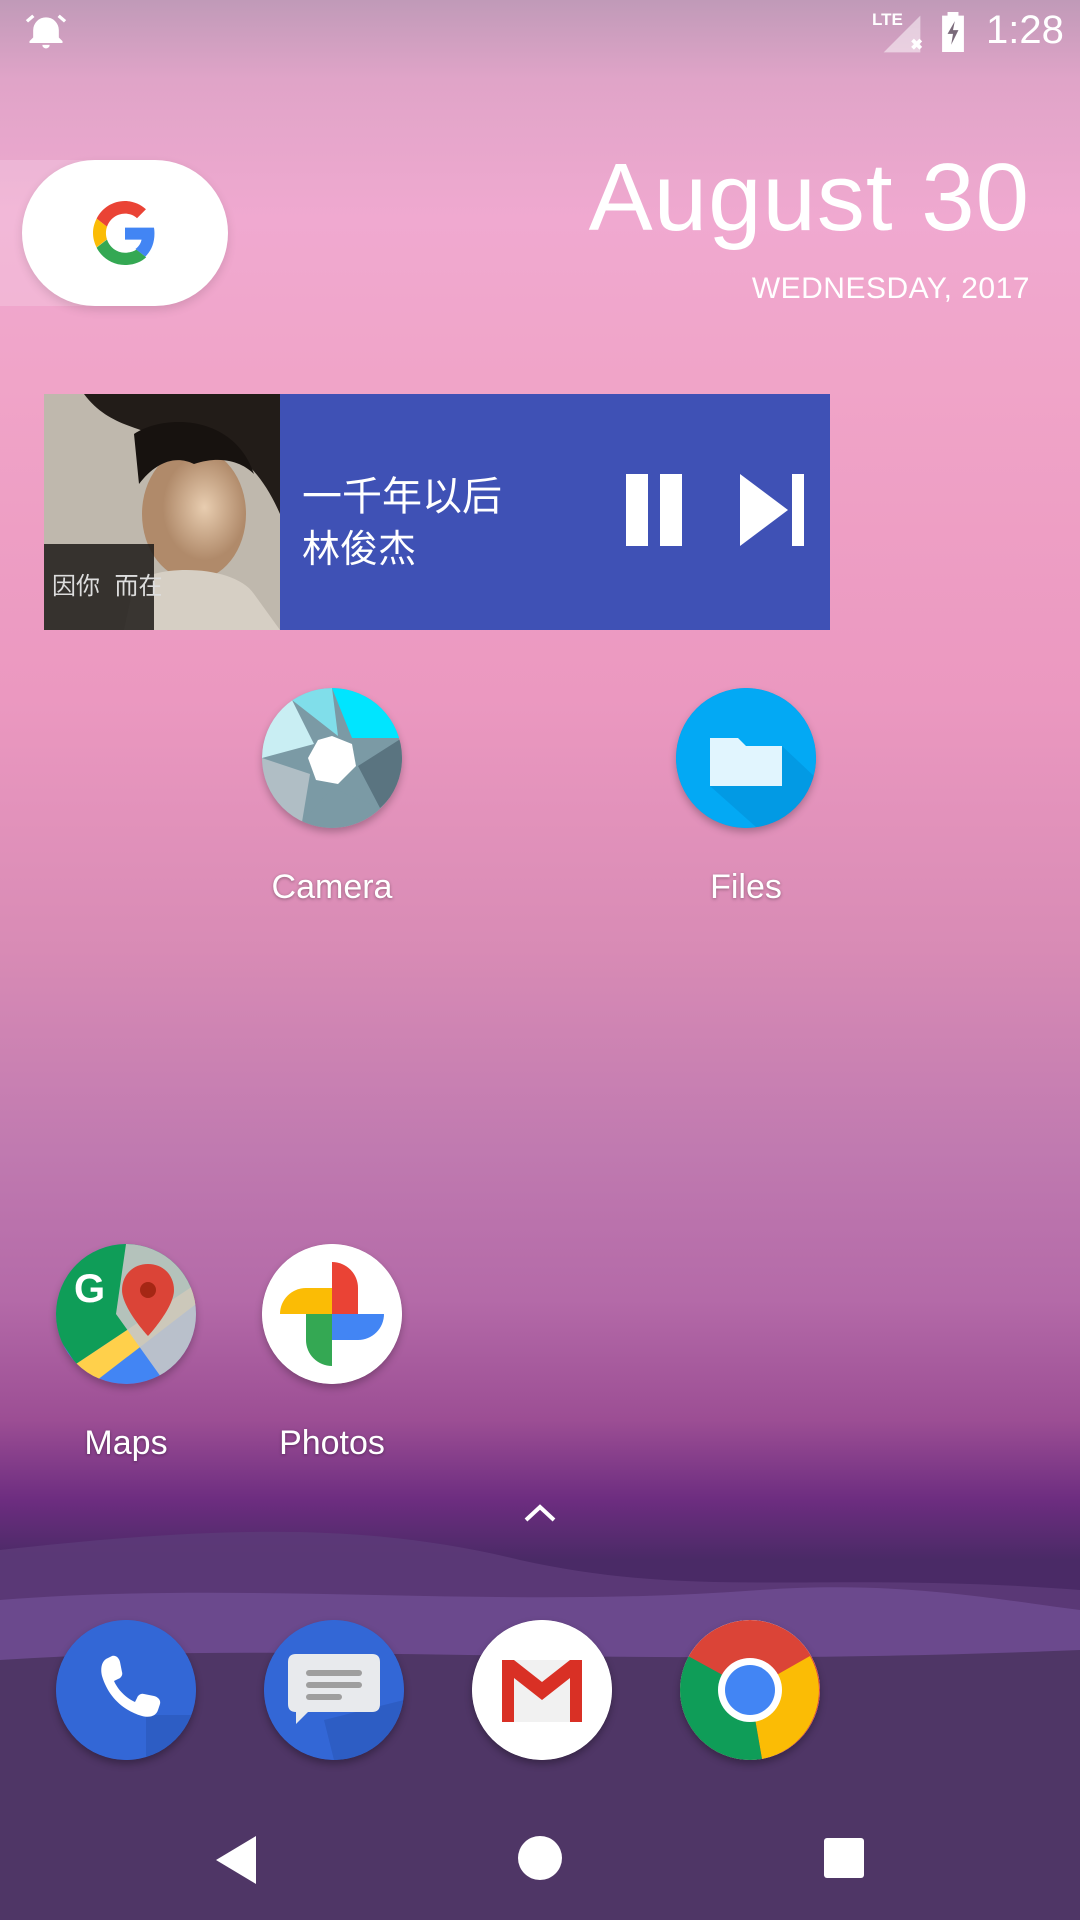 This screenshot has height=1920, width=1080. What do you see at coordinates (809, 197) in the screenshot?
I see `date-text: August 30` at bounding box center [809, 197].